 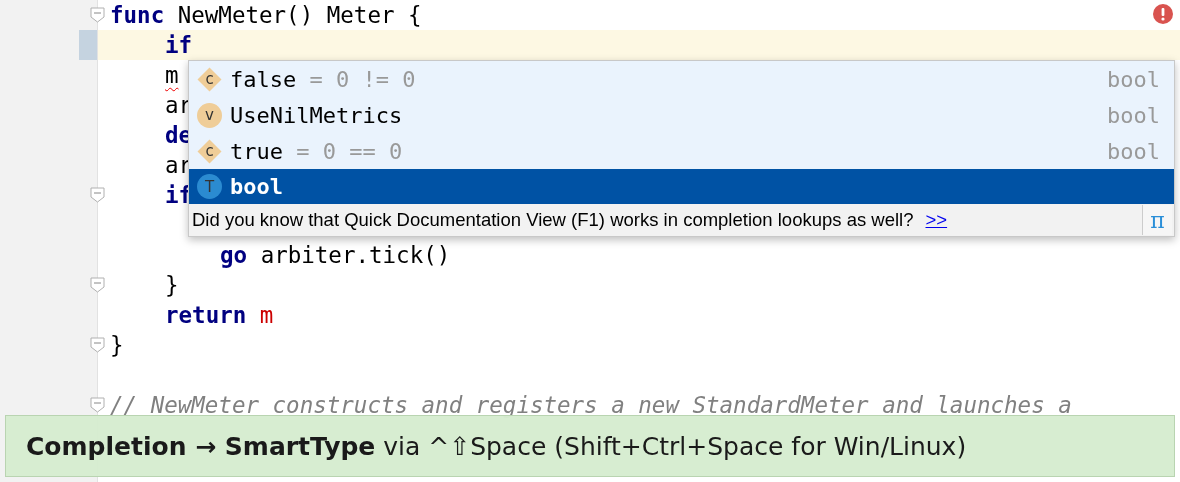 I want to click on code-line: m, so click(x=172, y=75).